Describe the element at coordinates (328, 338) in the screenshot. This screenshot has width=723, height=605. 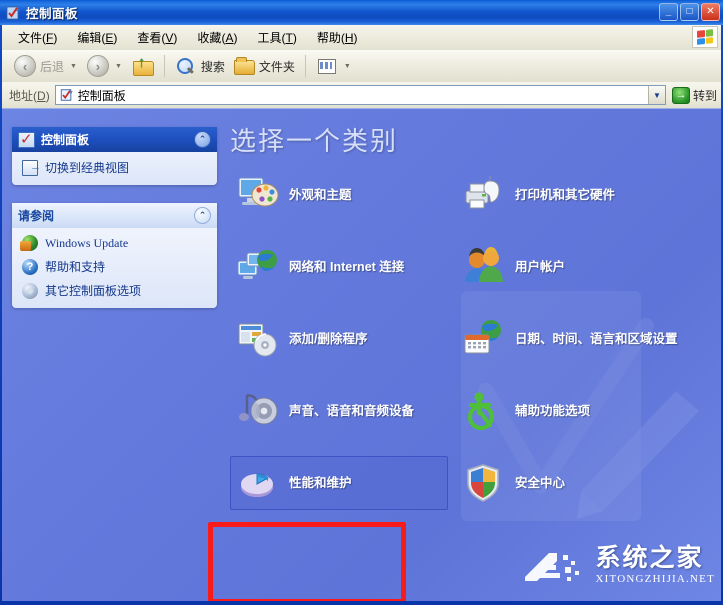
I see `category-label: 添加/删除程序` at that location.